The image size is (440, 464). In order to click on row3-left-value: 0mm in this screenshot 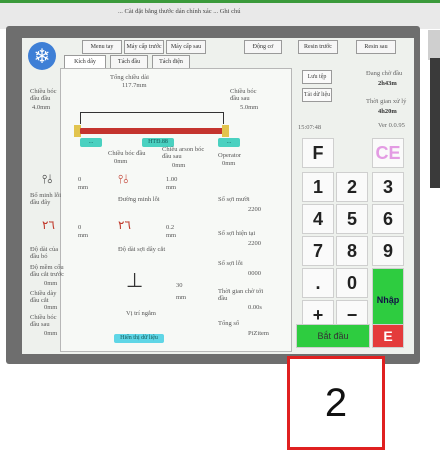, I will do `click(50, 283)`.